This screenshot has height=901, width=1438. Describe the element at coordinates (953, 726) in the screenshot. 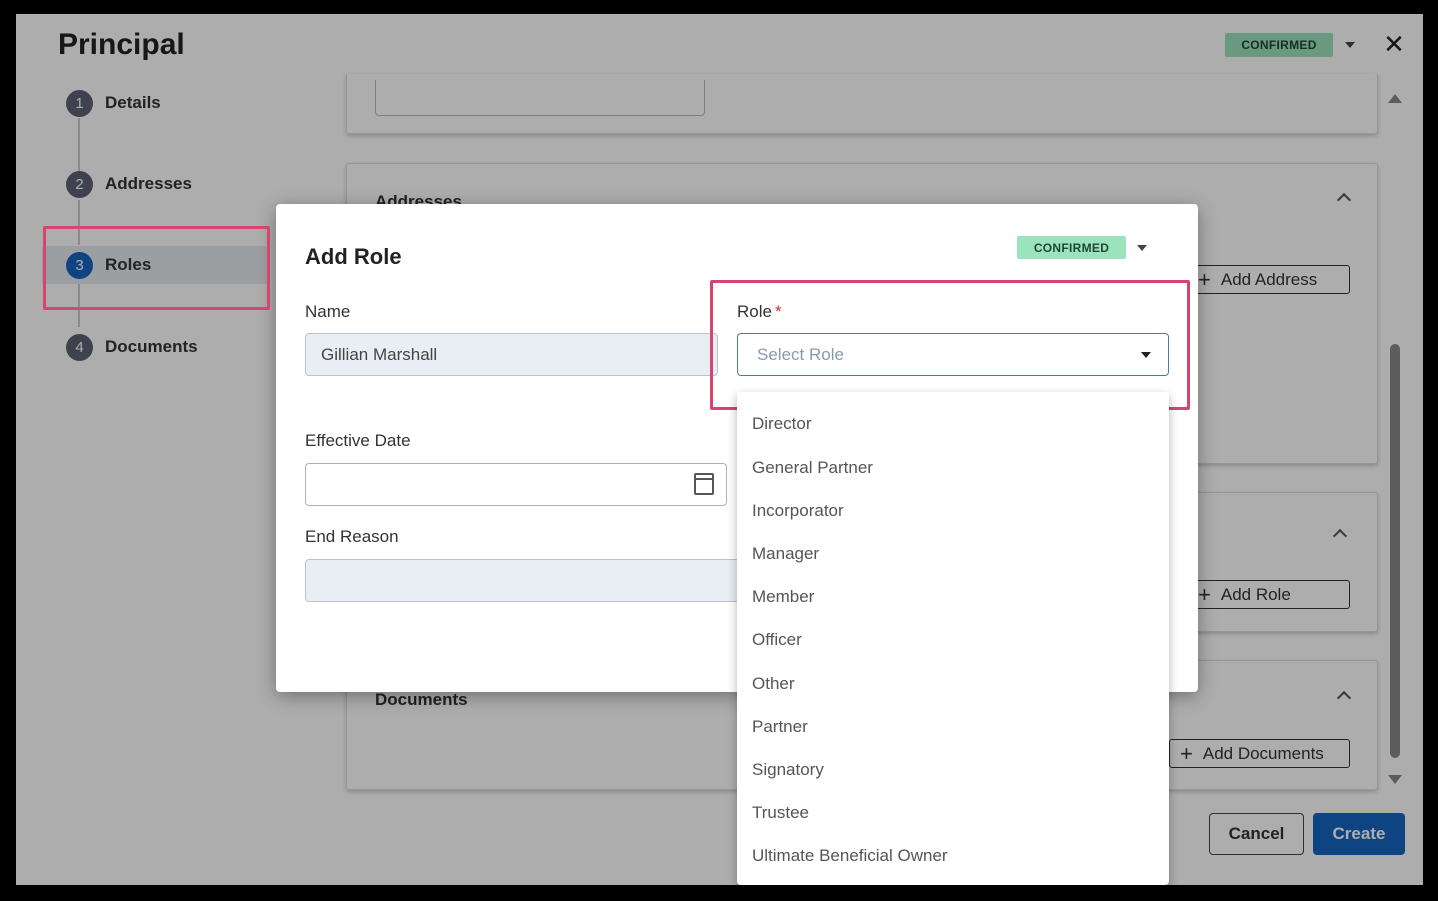

I see `role-option: Partner` at that location.